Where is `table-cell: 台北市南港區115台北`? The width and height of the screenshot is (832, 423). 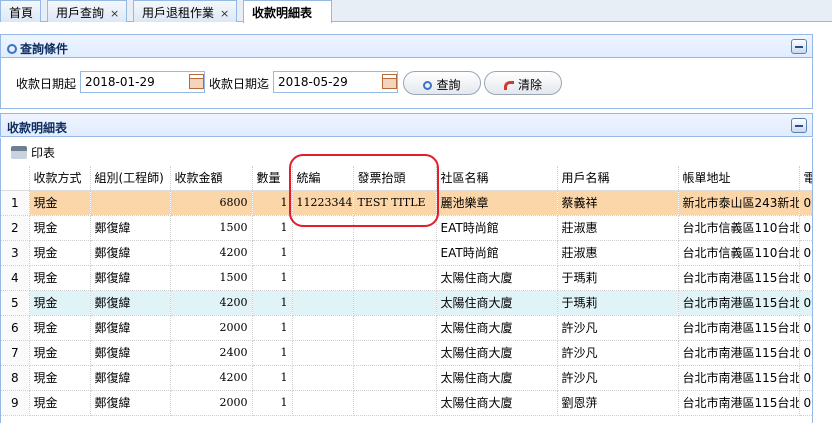 table-cell: 台北市南港區115台北 is located at coordinates (739, 278).